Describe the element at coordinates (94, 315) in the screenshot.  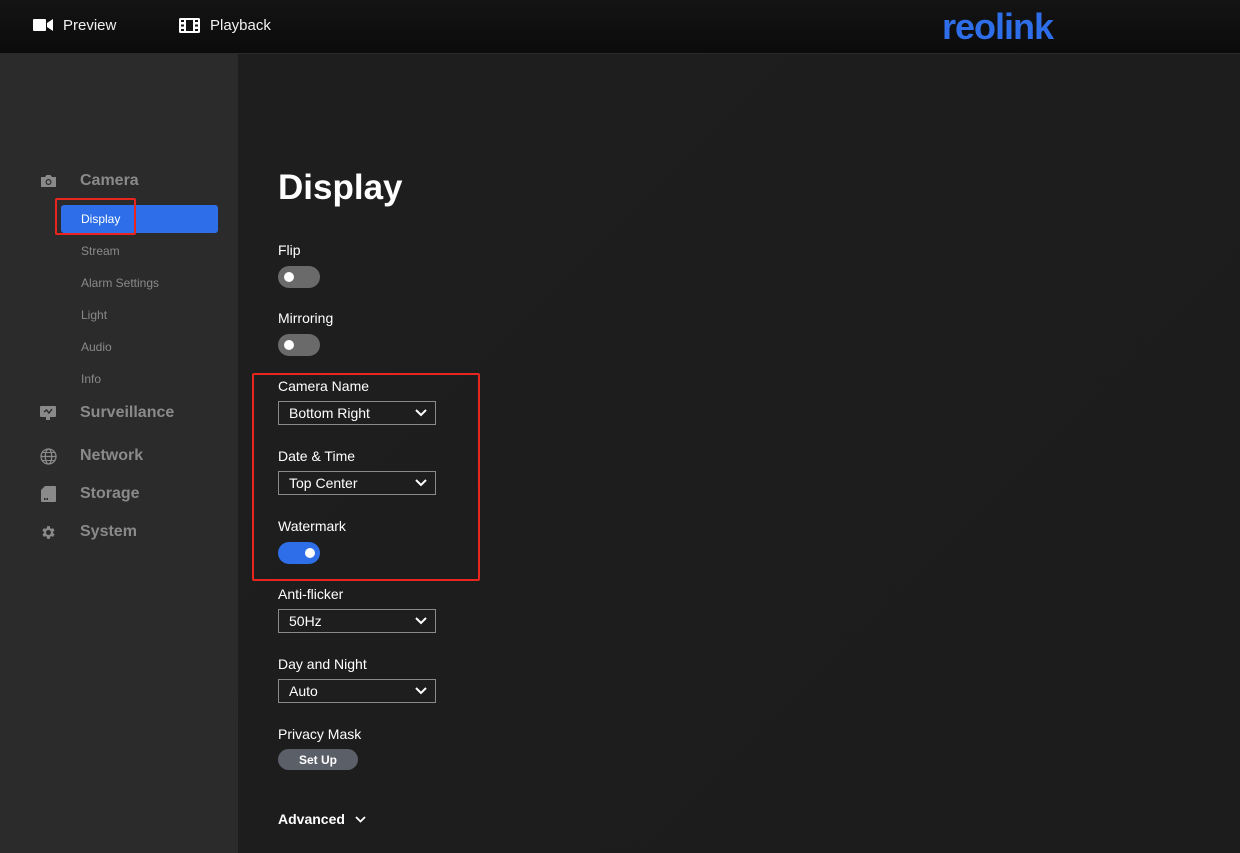
I see `sidebar-item-label: Light` at that location.